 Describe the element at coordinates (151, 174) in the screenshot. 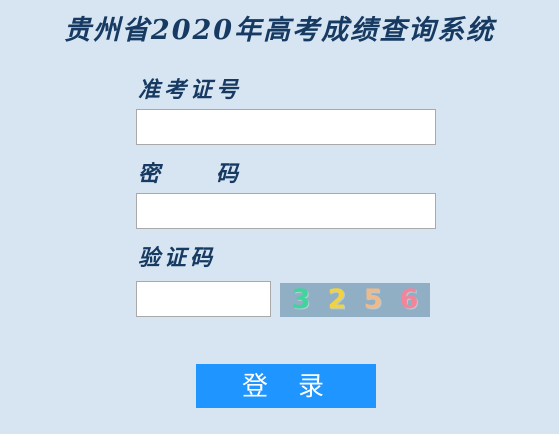

I see `password-label-part1: 密` at that location.